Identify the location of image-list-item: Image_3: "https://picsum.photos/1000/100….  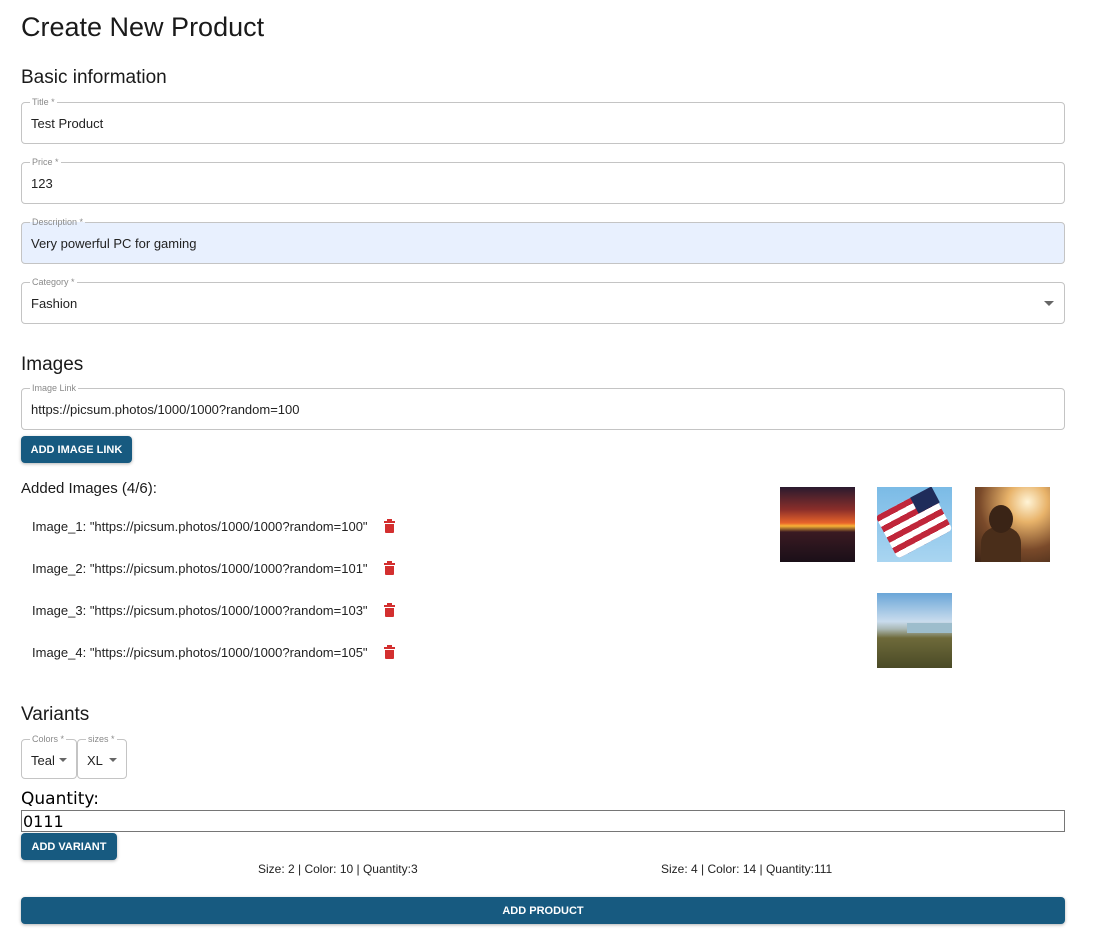
(213, 610).